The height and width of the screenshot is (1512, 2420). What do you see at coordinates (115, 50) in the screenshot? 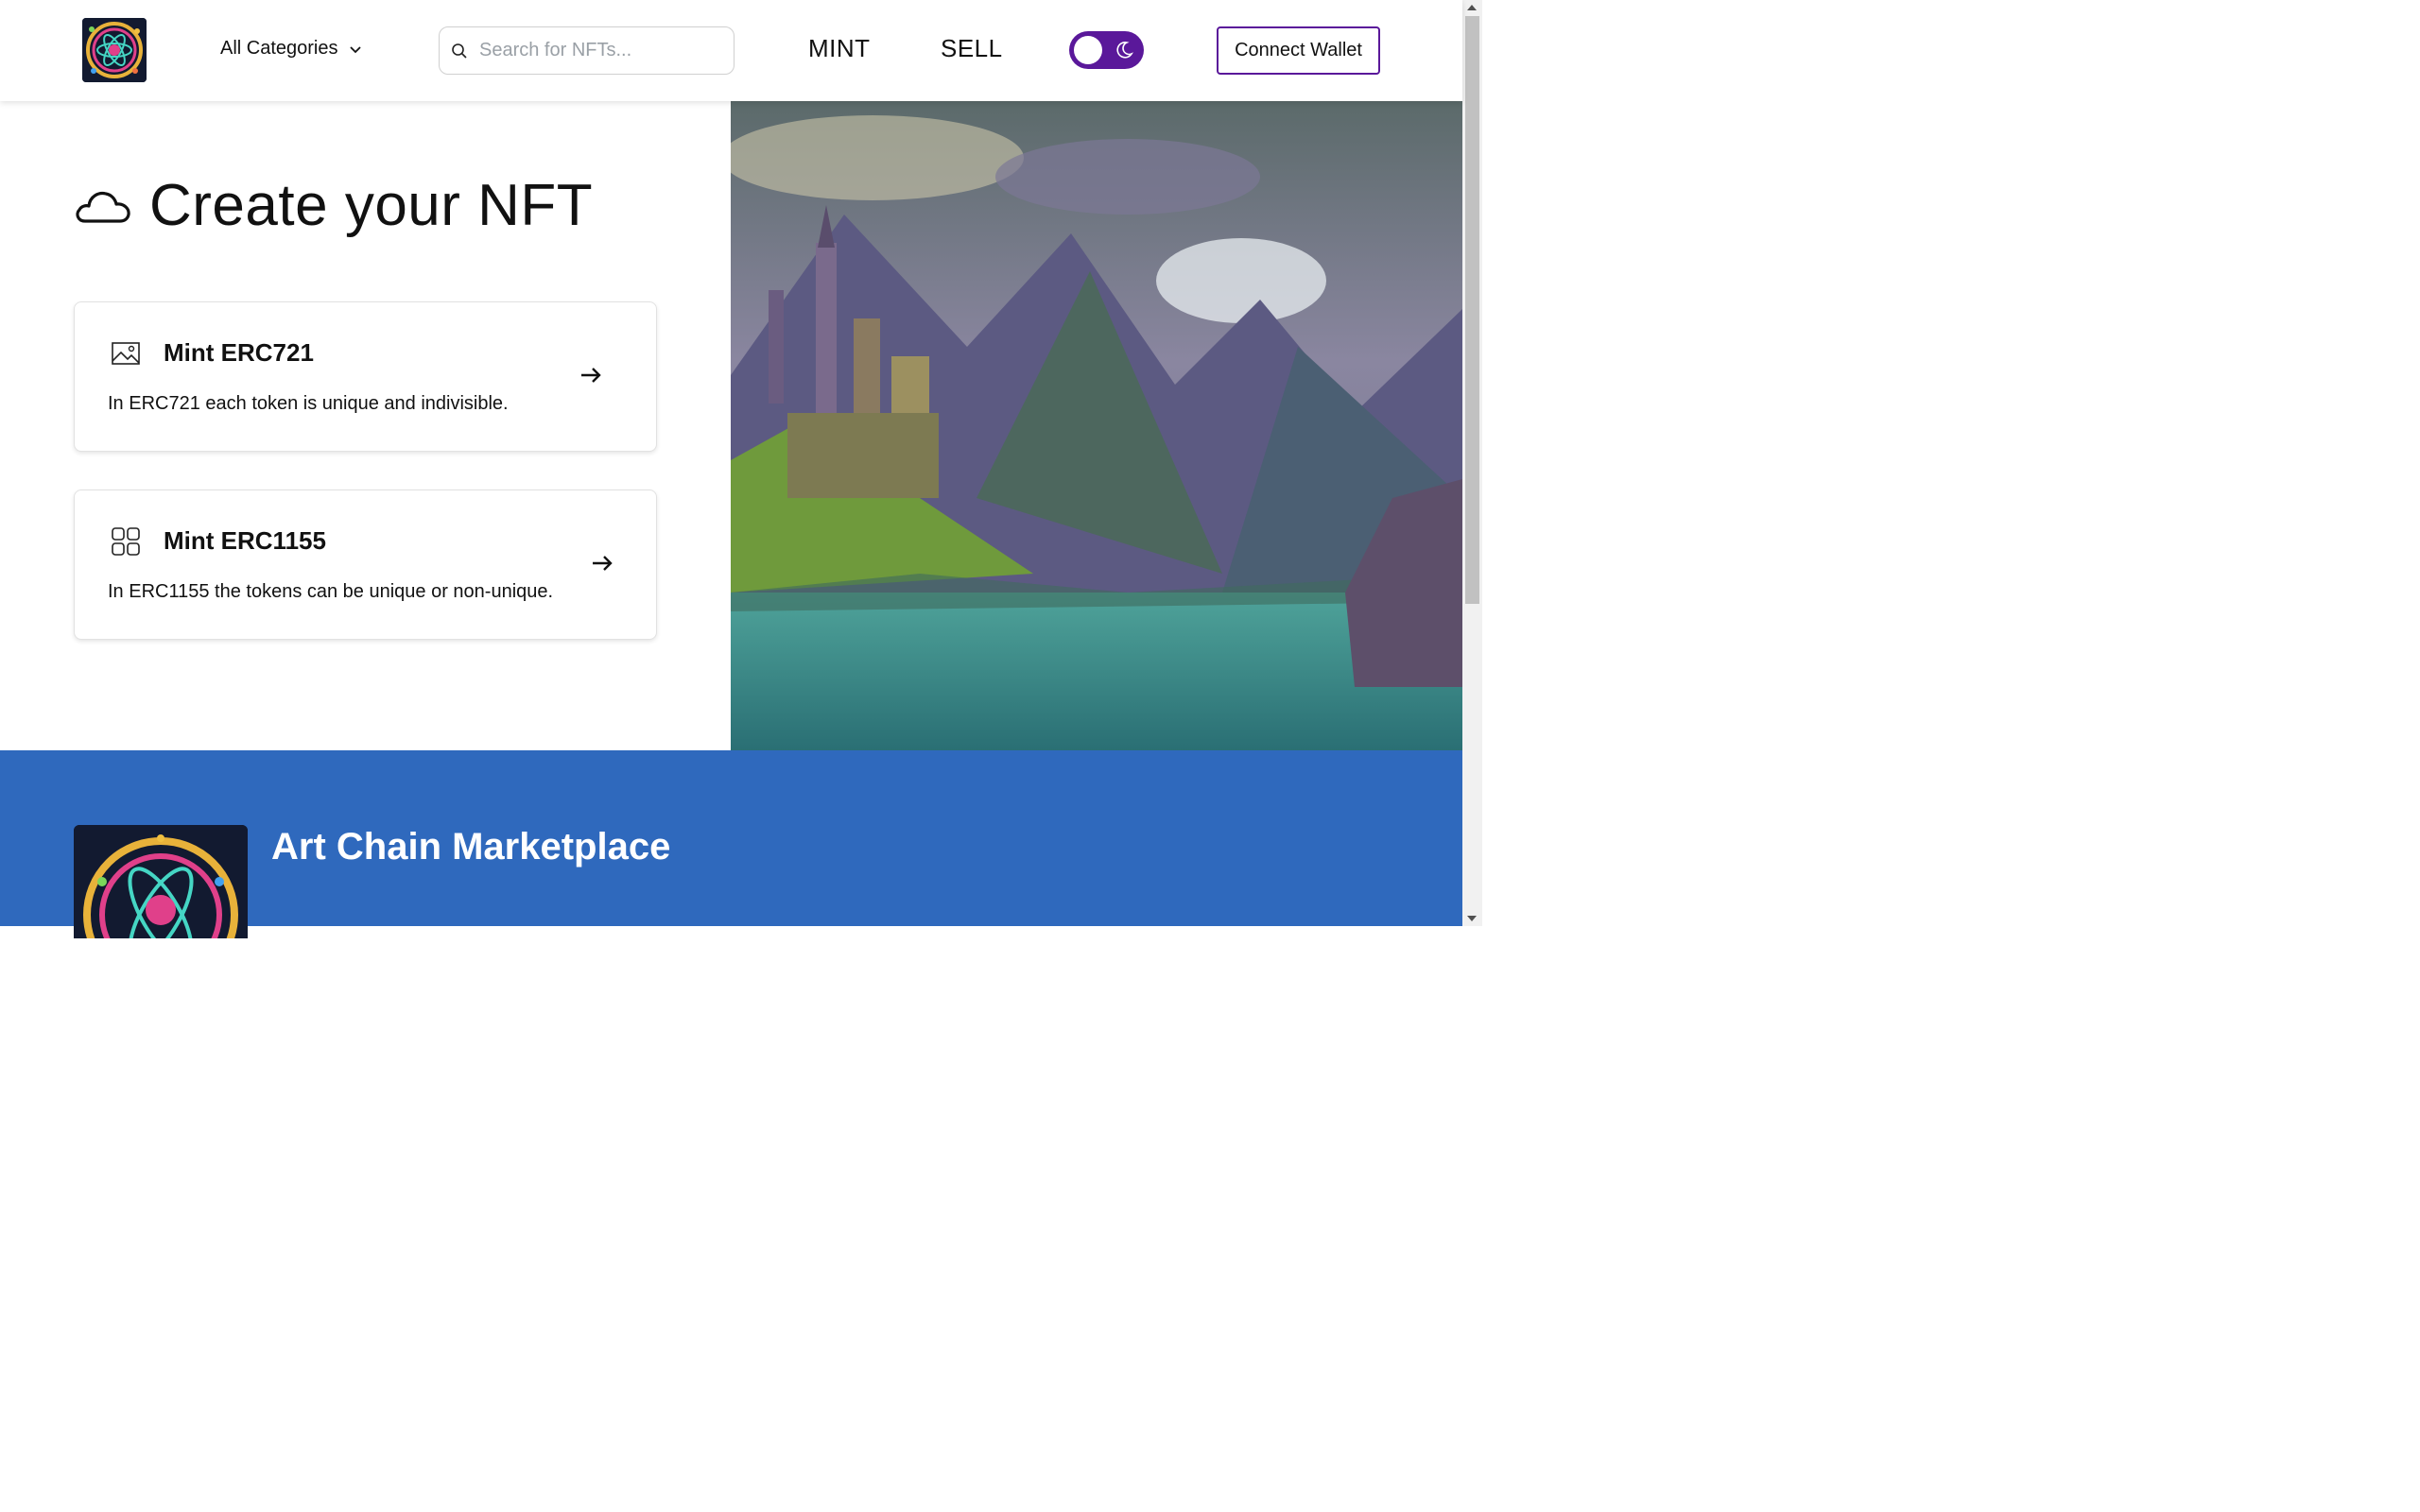
I see `nft-logo-icon` at bounding box center [115, 50].